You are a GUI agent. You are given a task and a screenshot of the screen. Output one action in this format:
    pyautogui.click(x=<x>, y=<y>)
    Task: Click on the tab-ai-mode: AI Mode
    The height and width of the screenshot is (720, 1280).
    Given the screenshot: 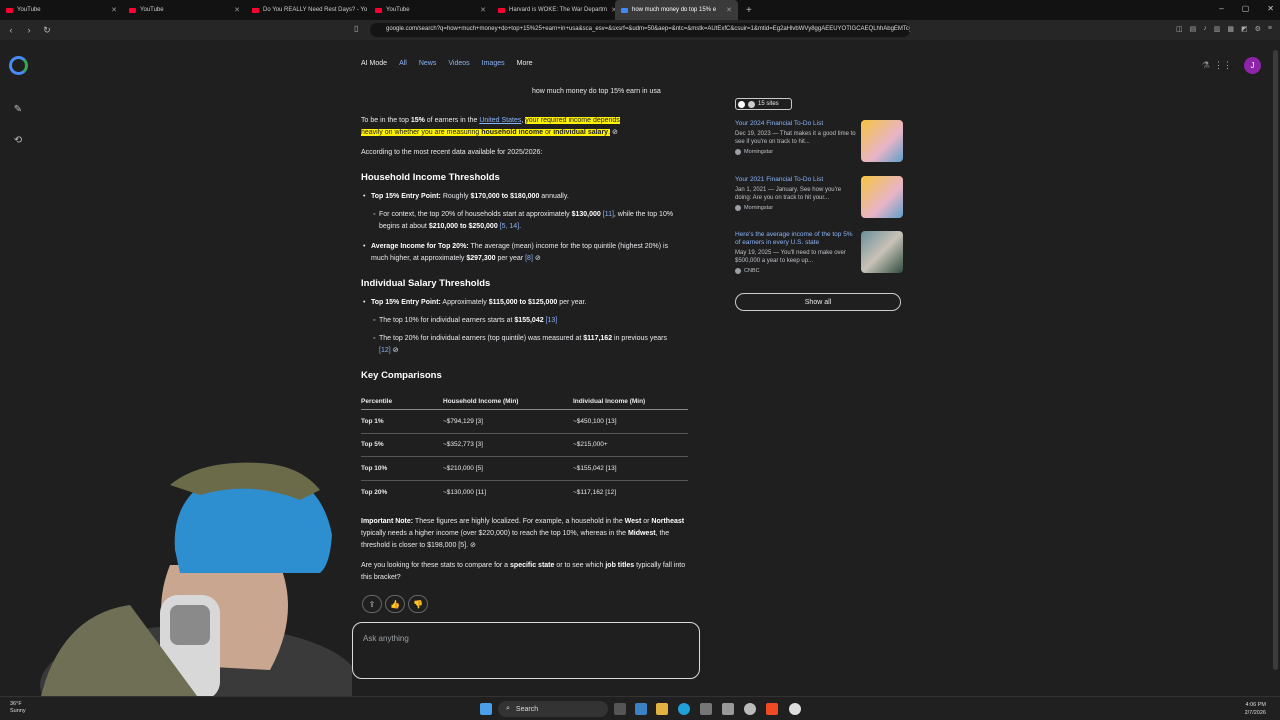 What is the action you would take?
    pyautogui.click(x=374, y=63)
    